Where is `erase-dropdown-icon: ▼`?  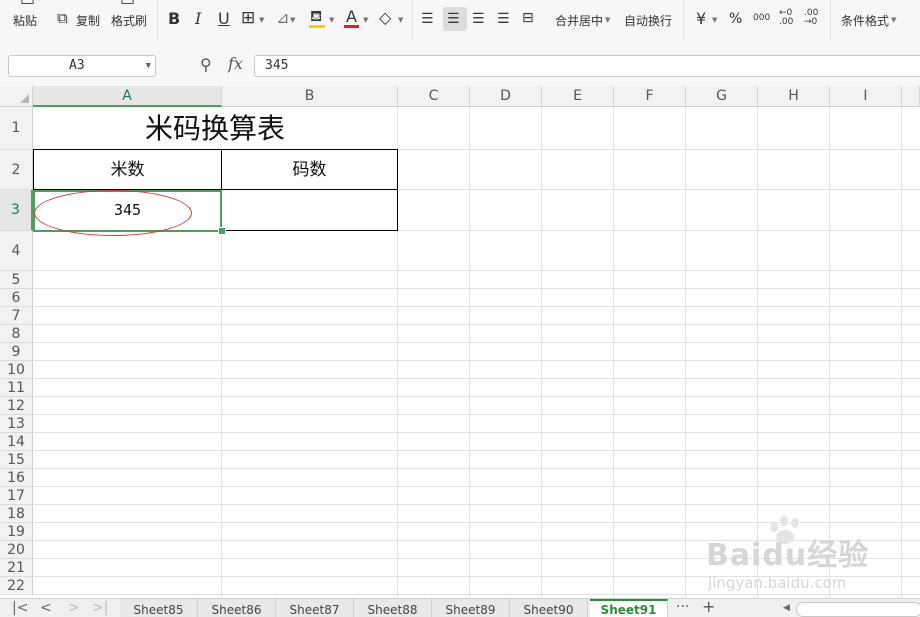
erase-dropdown-icon: ▼ is located at coordinates (292, 20).